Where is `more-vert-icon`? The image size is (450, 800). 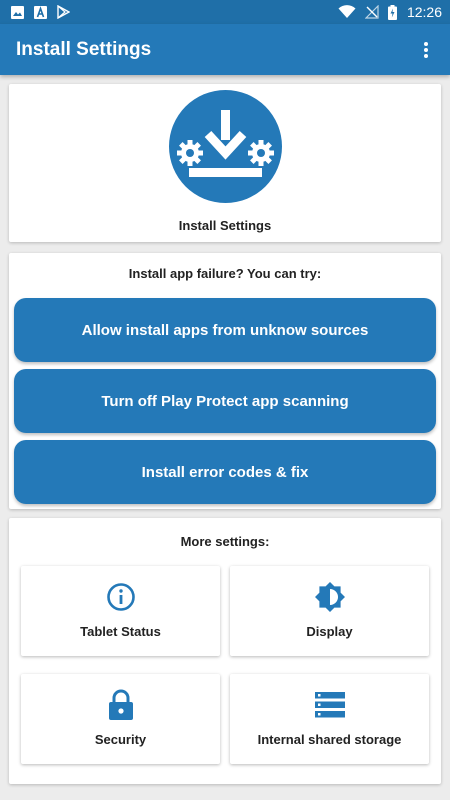 more-vert-icon is located at coordinates (426, 49).